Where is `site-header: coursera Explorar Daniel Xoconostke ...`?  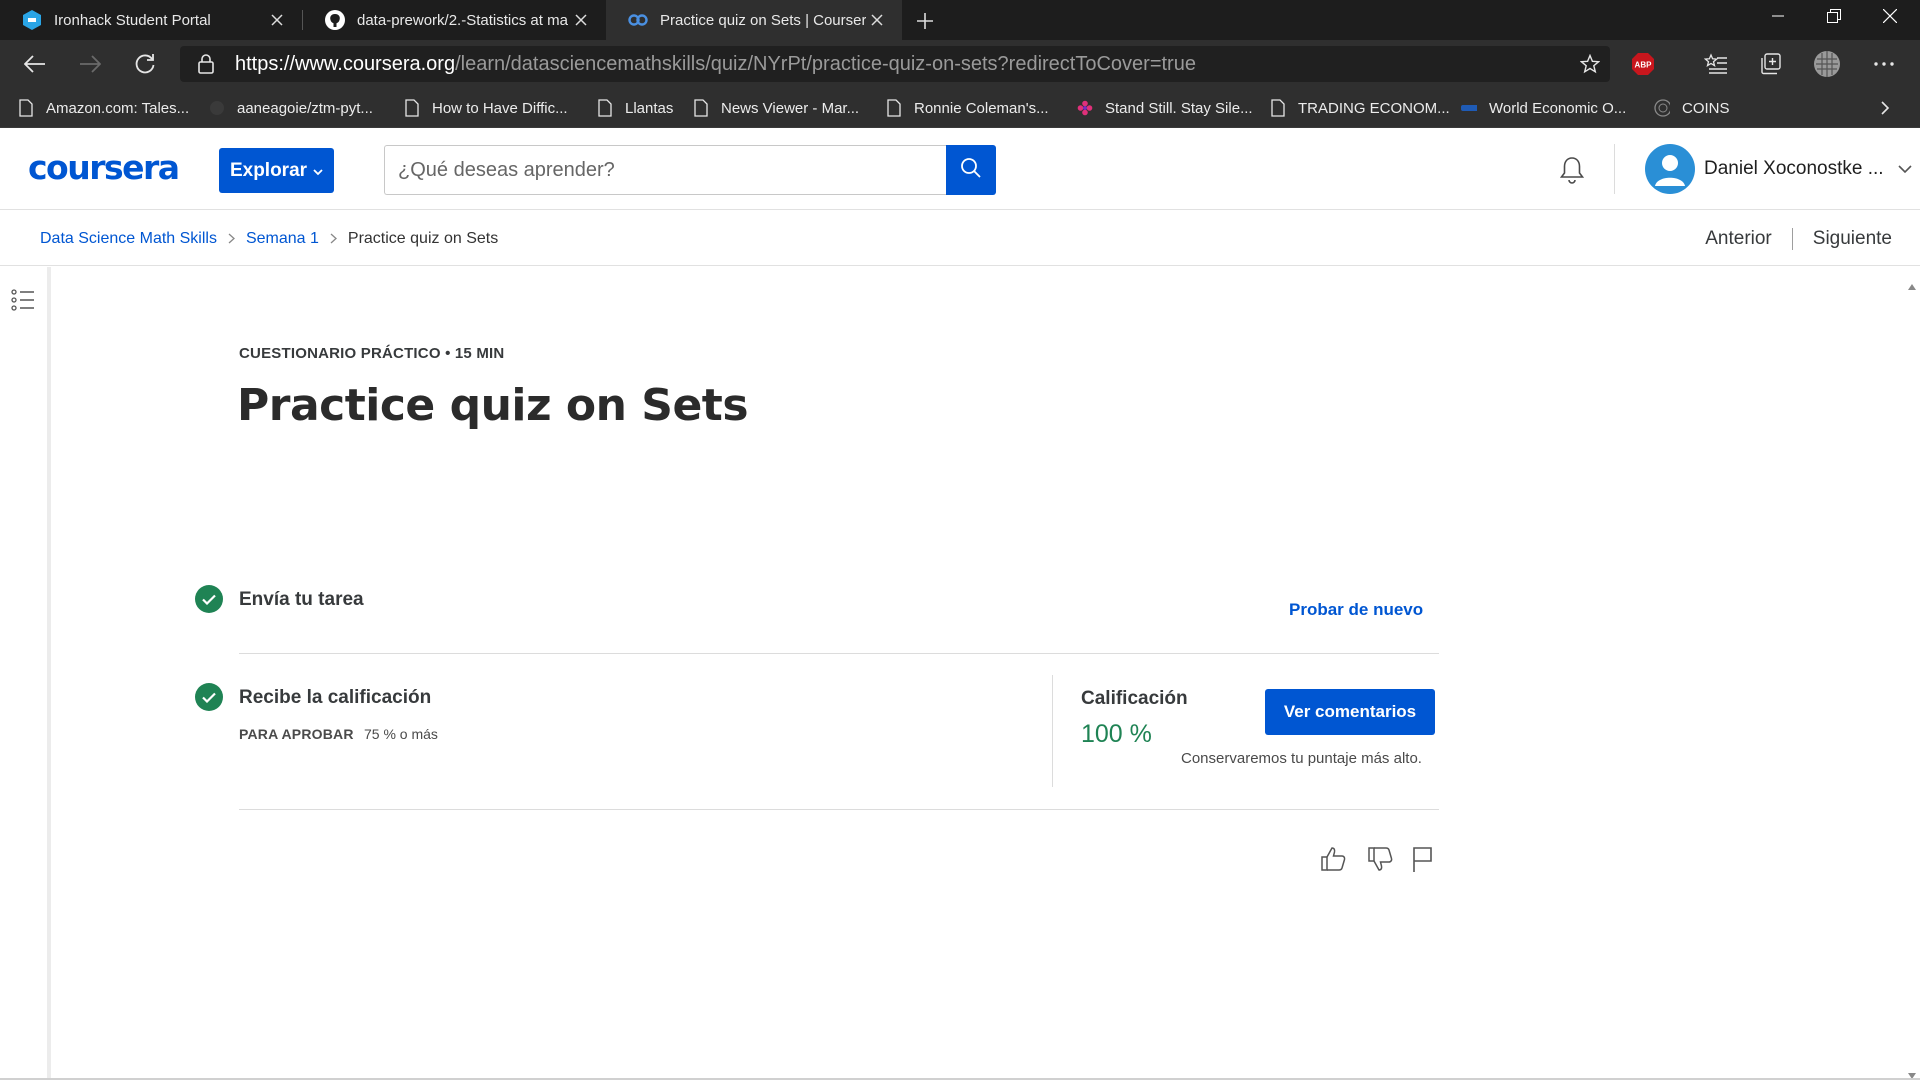 site-header: coursera Explorar Daniel Xoconostke ... is located at coordinates (960, 169).